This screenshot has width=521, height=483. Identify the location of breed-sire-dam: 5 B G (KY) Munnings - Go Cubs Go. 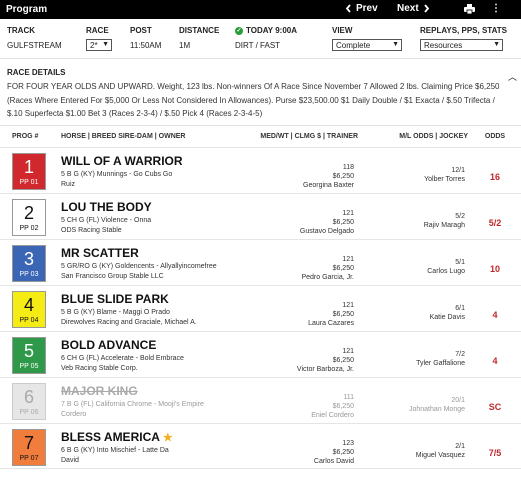
(117, 174).